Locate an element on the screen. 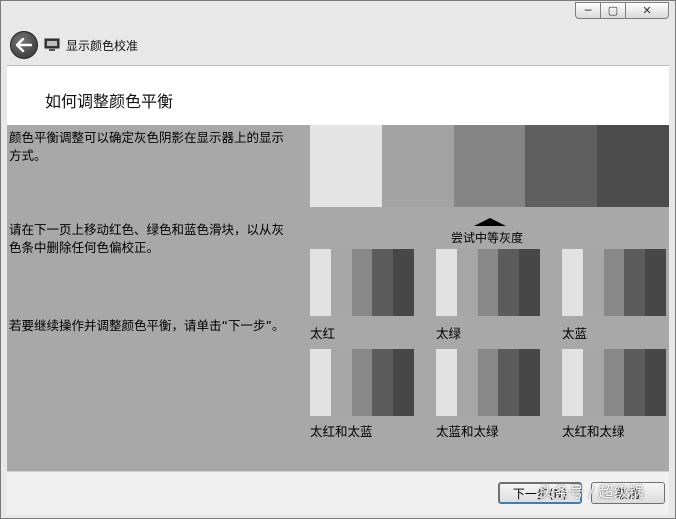 The width and height of the screenshot is (676, 519). watermark: 头条号 / 超级锅 is located at coordinates (591, 492).